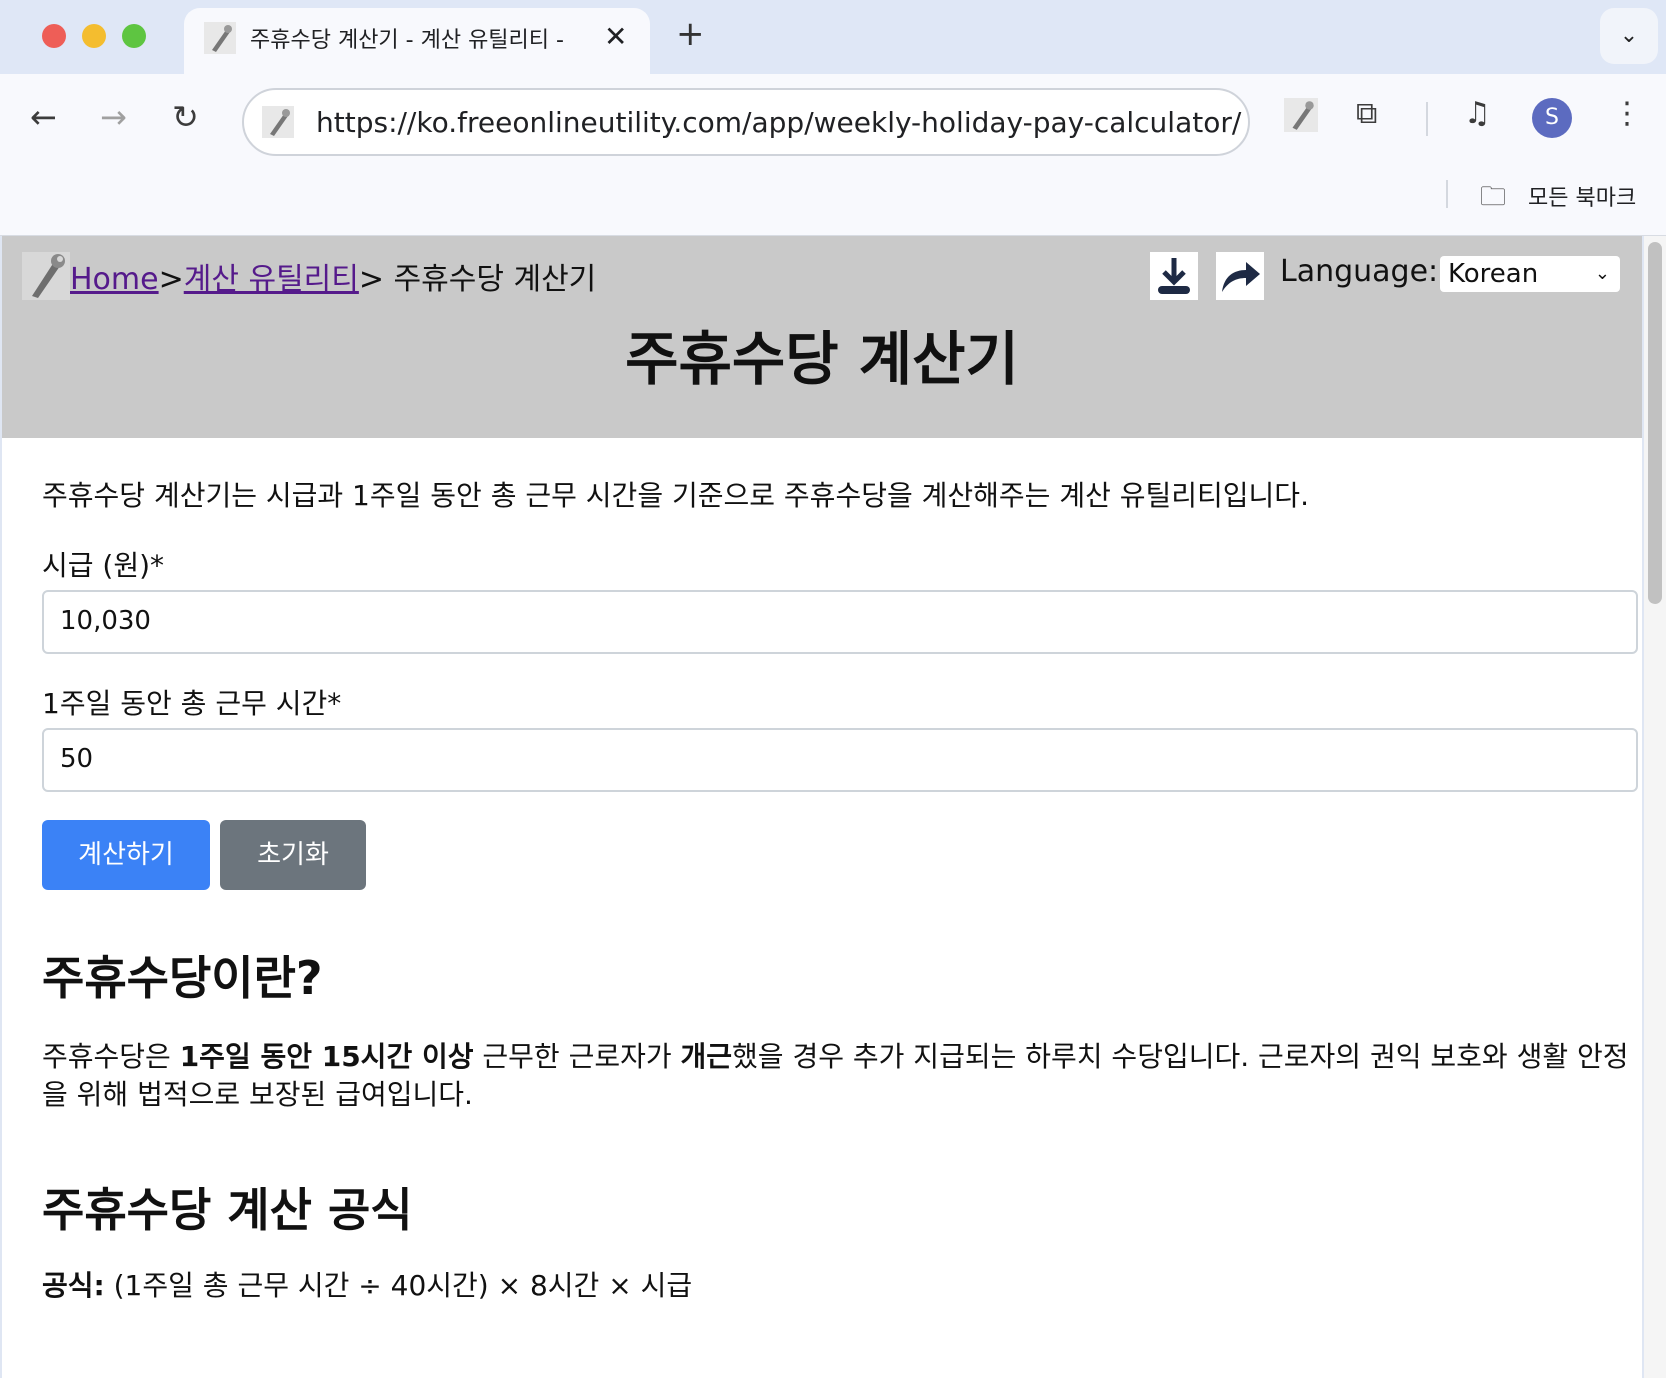  What do you see at coordinates (220, 38) in the screenshot?
I see `wrench-icon` at bounding box center [220, 38].